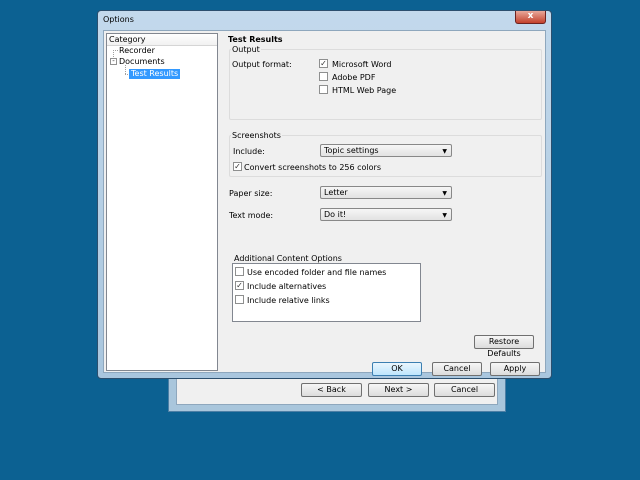 The width and height of the screenshot is (640, 480). Describe the element at coordinates (323, 89) in the screenshot. I see `html-web-page-checkbox` at that location.